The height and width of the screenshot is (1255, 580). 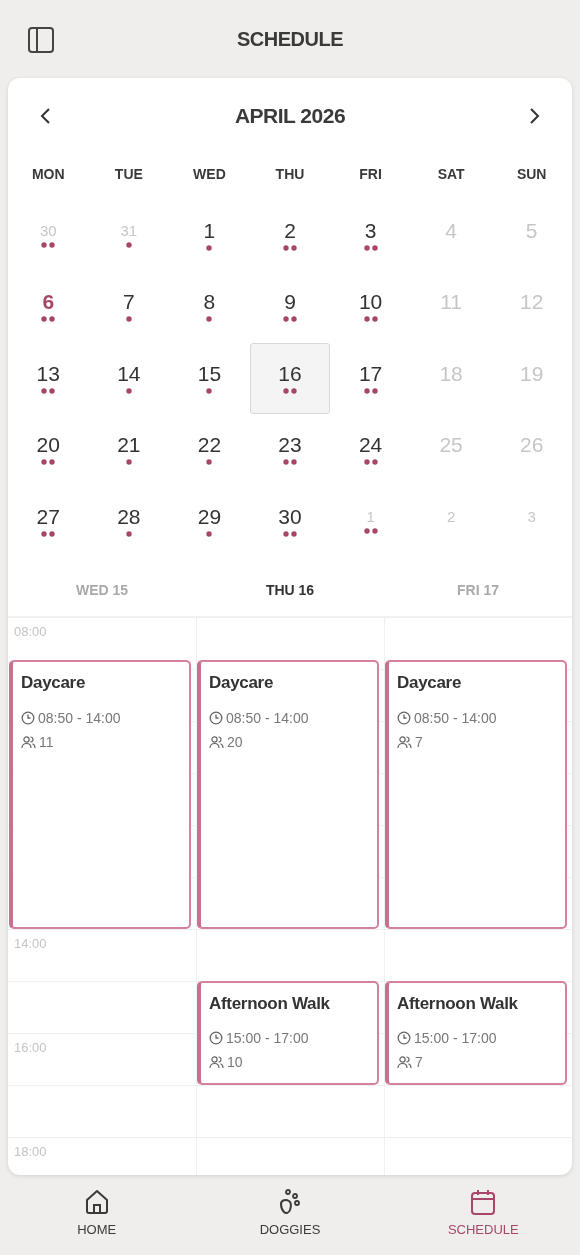 What do you see at coordinates (209, 174) in the screenshot?
I see `weekday-label: WED` at bounding box center [209, 174].